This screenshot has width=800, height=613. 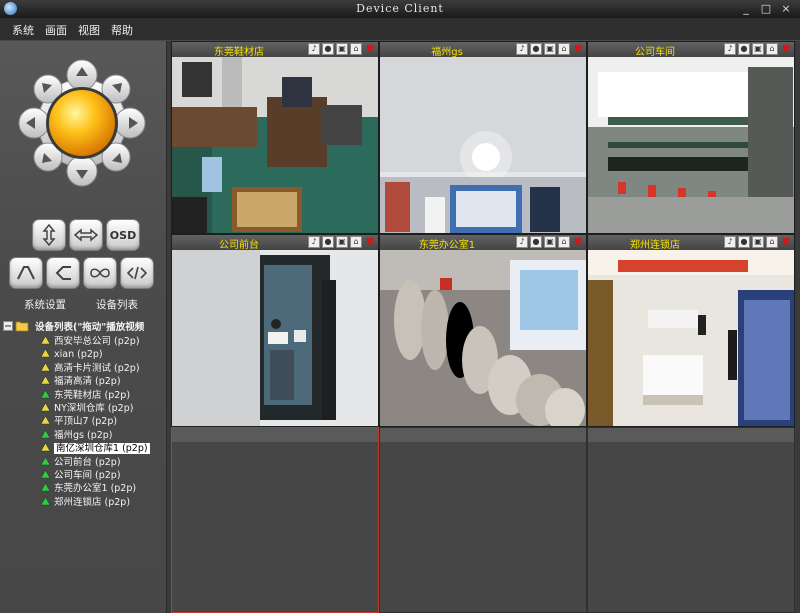 What do you see at coordinates (26, 273) in the screenshot?
I see `zoom-in-button` at bounding box center [26, 273].